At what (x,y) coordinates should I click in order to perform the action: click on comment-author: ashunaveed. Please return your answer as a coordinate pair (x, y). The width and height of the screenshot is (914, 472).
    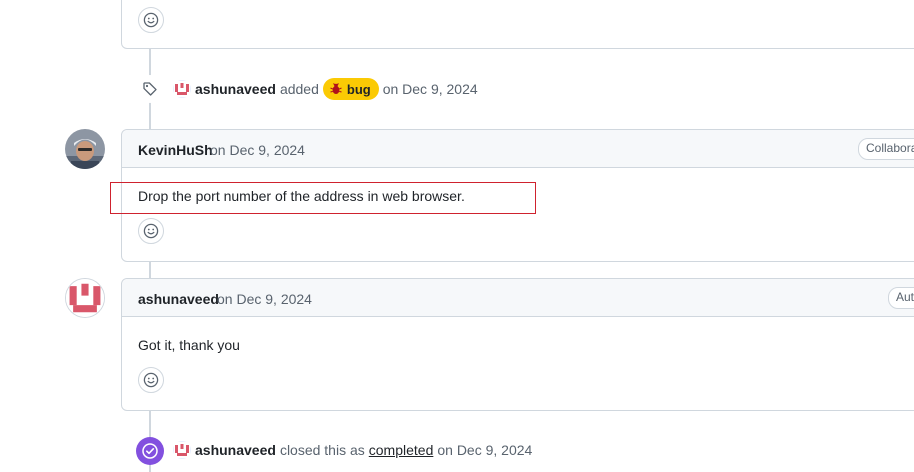
    Looking at the image, I should click on (178, 299).